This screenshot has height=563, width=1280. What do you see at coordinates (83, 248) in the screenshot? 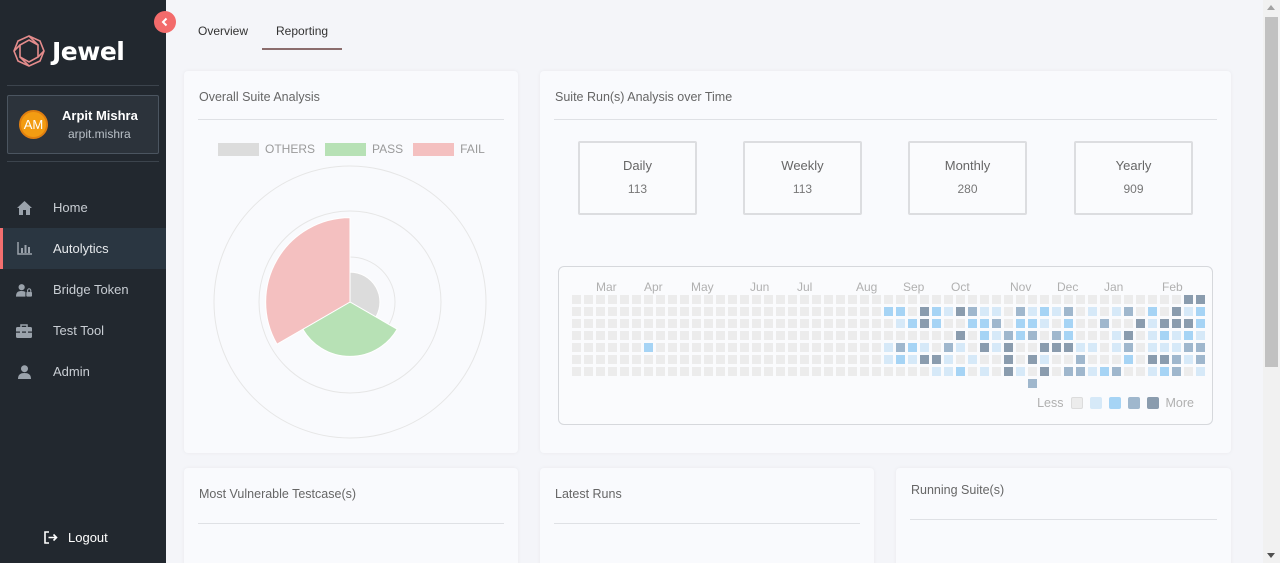
I see `sidebar-item-autolytics: Autolytics` at bounding box center [83, 248].